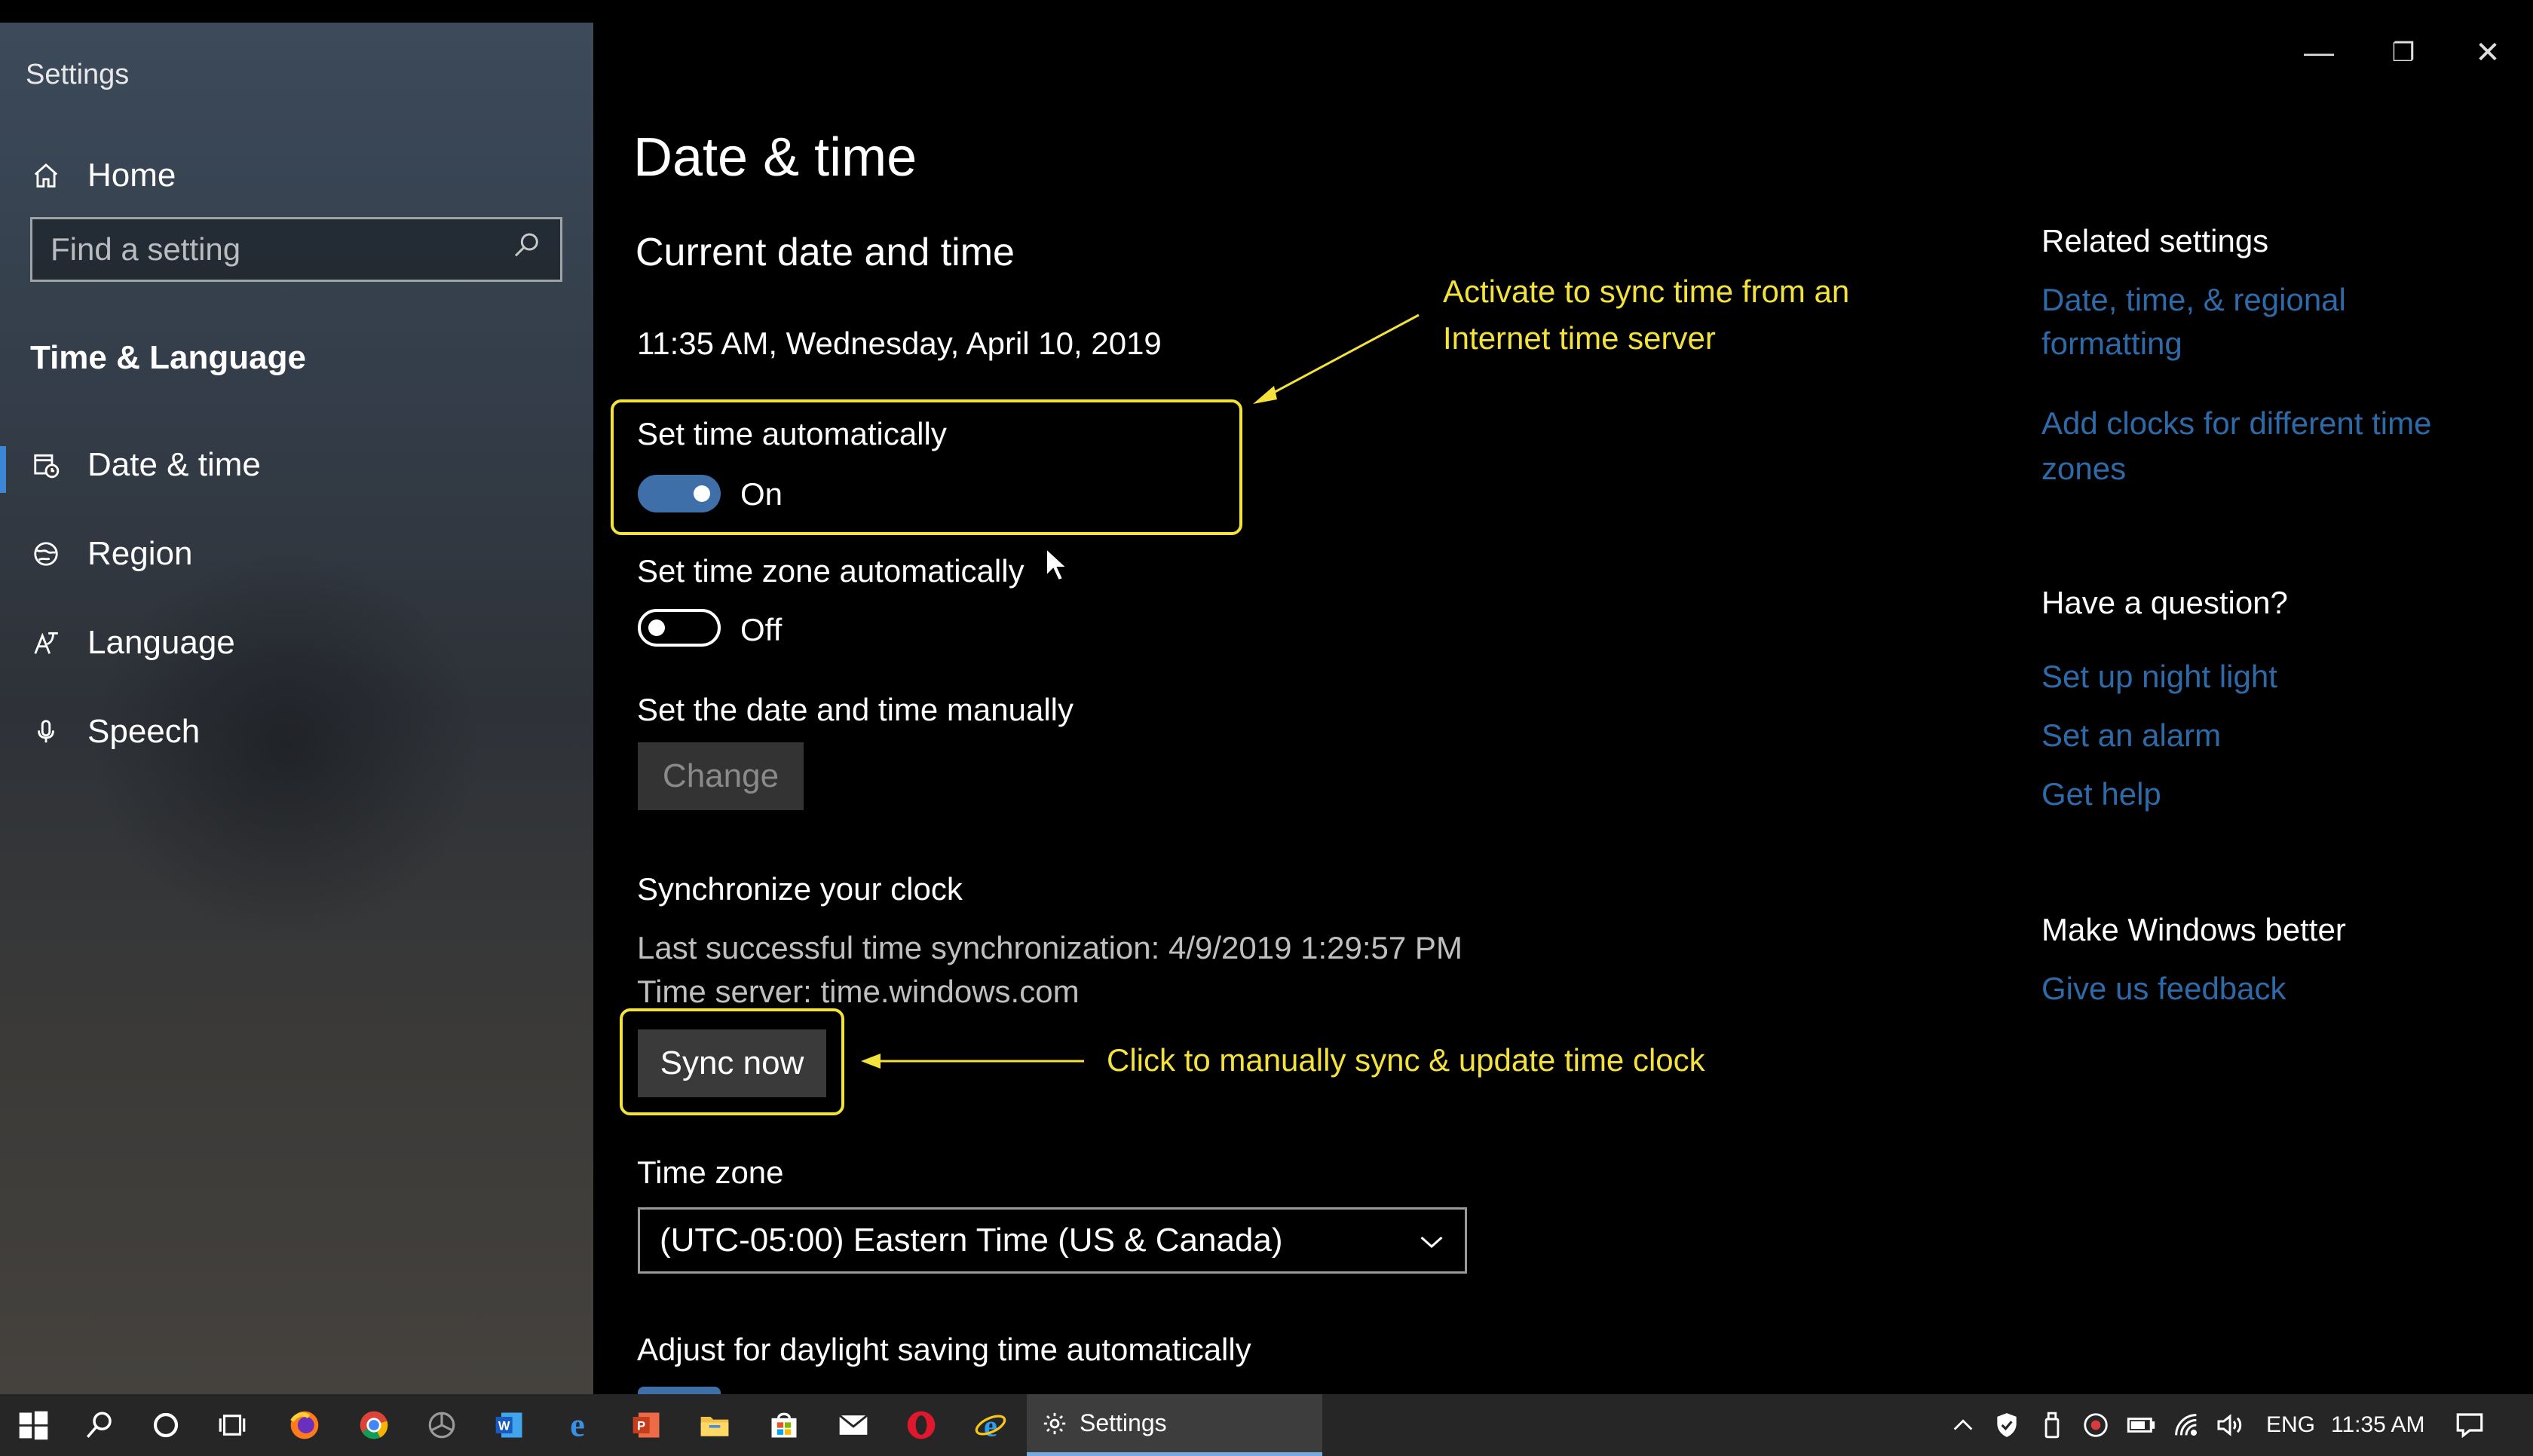  Describe the element at coordinates (715, 1425) in the screenshot. I see `file-explorer-icon` at that location.